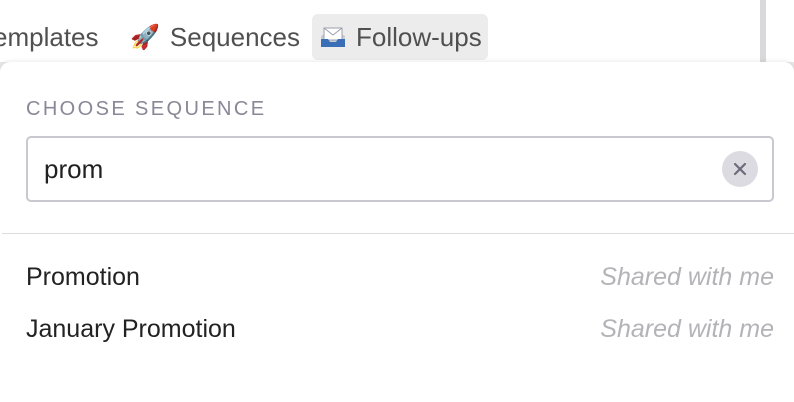 The height and width of the screenshot is (402, 794). I want to click on sequence-name: January Promotion, so click(131, 328).